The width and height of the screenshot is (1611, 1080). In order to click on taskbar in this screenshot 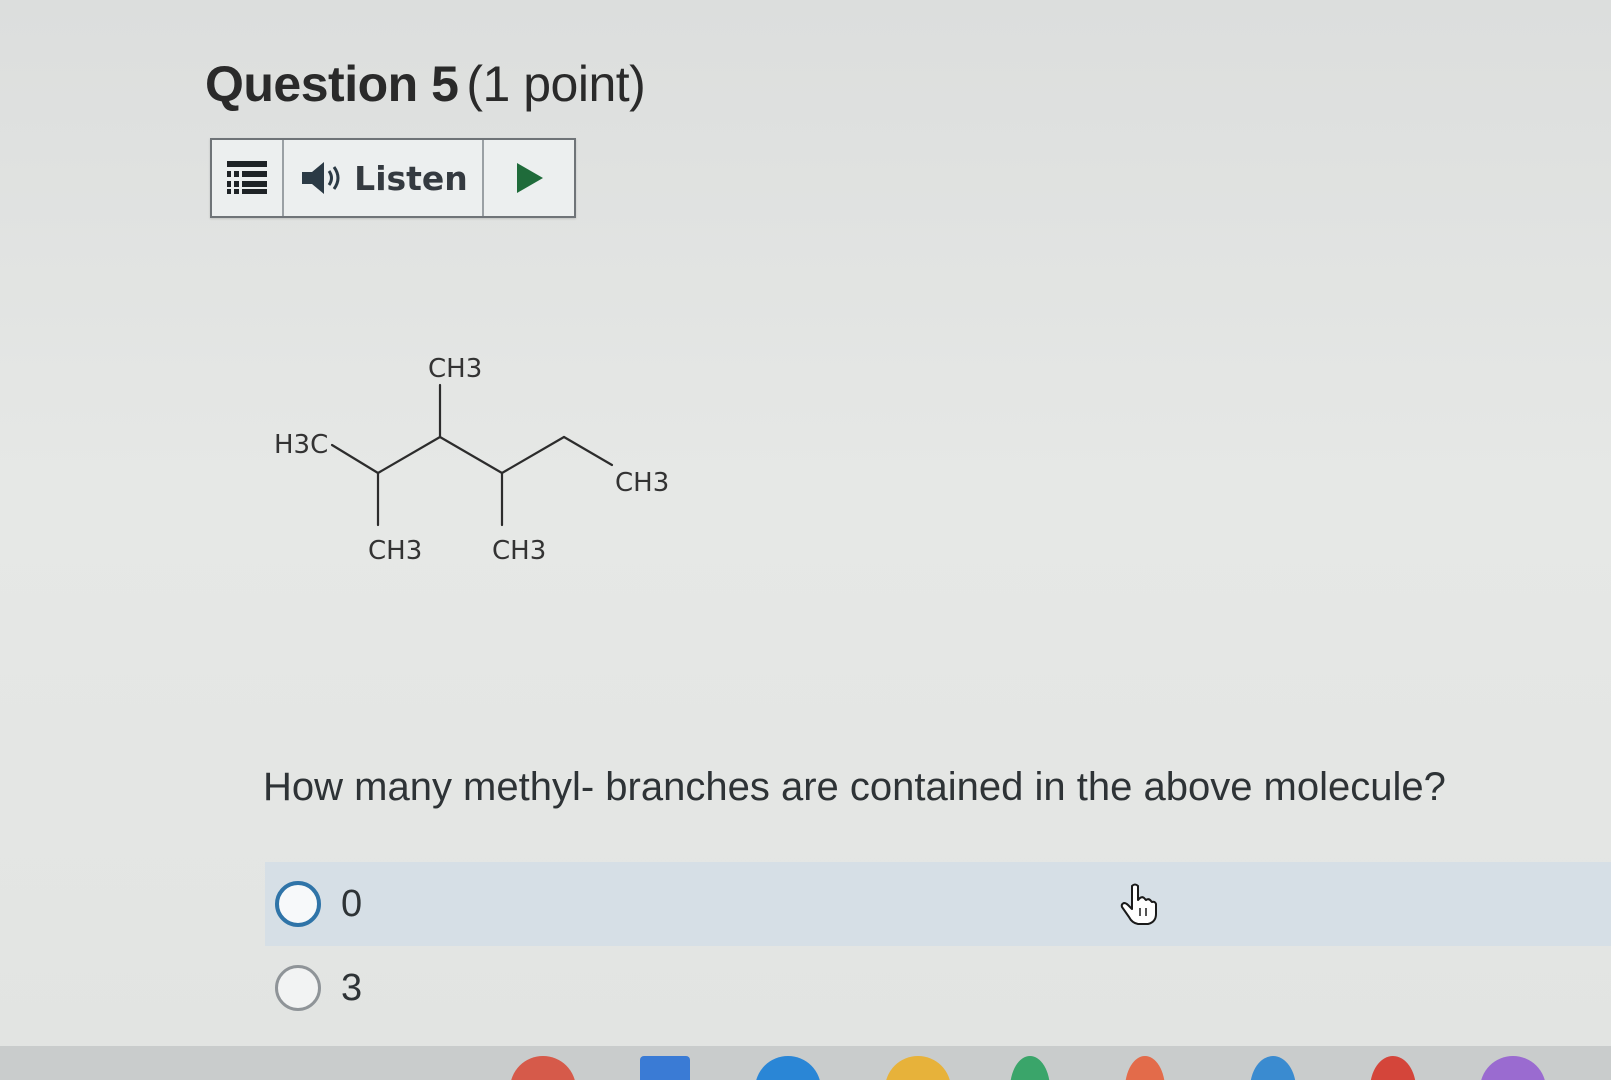, I will do `click(805, 1063)`.